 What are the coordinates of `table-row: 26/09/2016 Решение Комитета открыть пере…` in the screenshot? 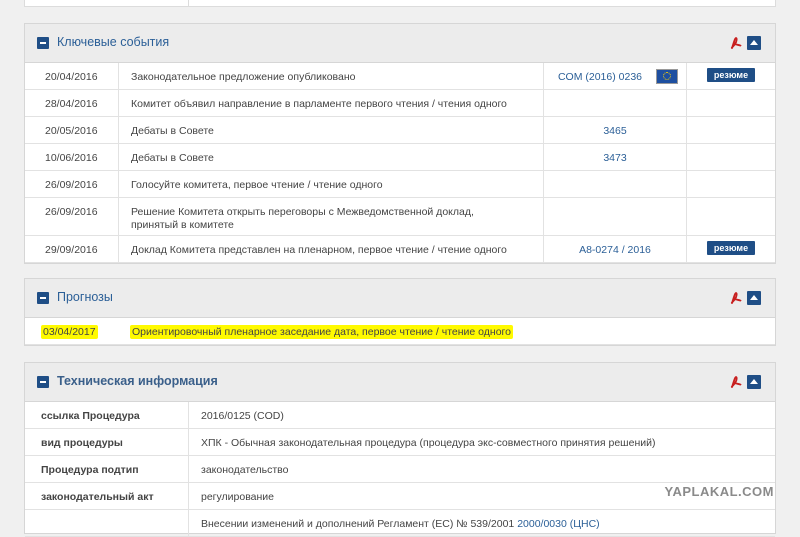 It's located at (400, 216).